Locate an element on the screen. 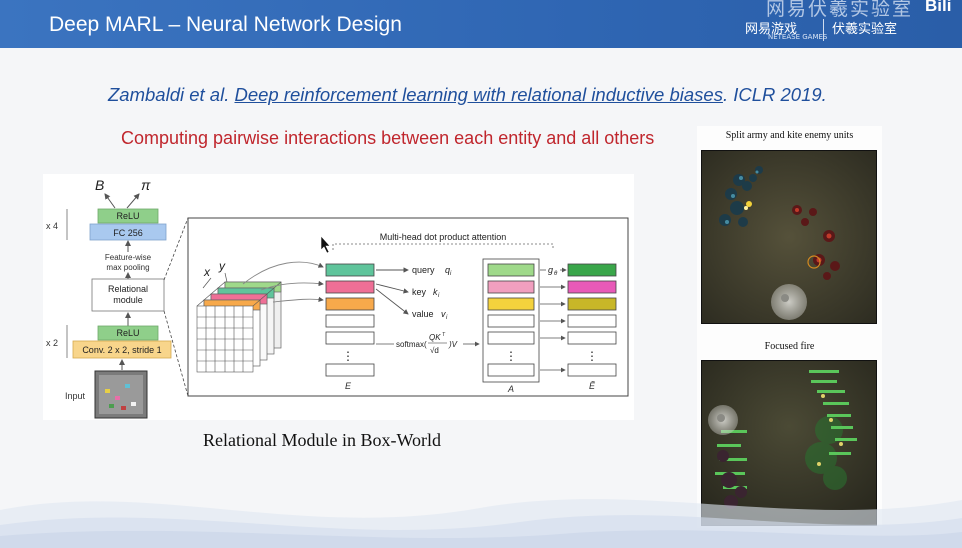 This screenshot has height=548, width=962. e-row-orange is located at coordinates (350, 304).